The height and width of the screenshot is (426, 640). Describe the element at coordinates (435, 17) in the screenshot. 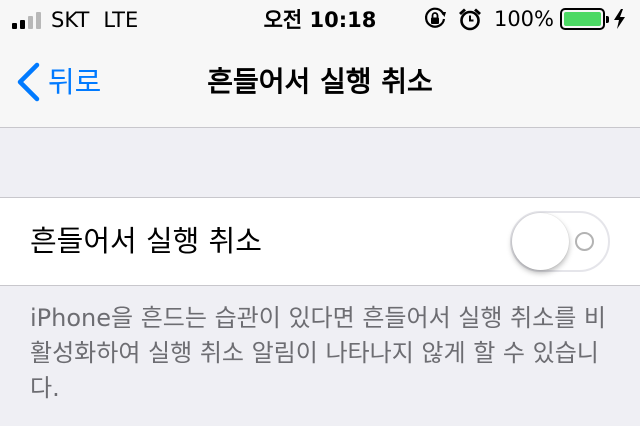

I see `orientation-lock-icon` at that location.